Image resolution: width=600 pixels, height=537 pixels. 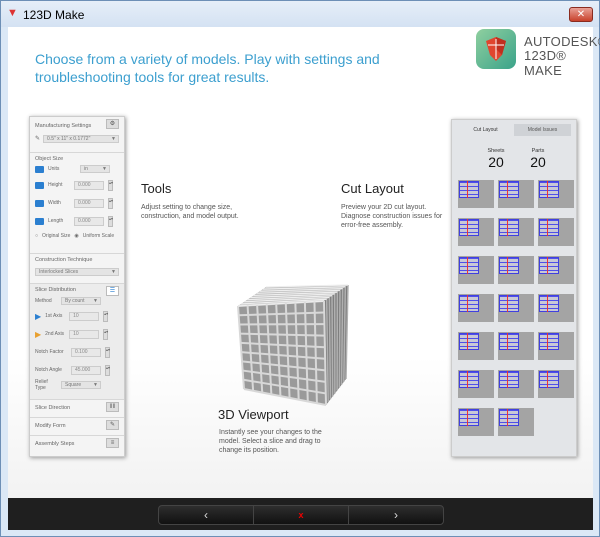 What do you see at coordinates (36, 236) in the screenshot?
I see `original-size-radio: ○` at bounding box center [36, 236].